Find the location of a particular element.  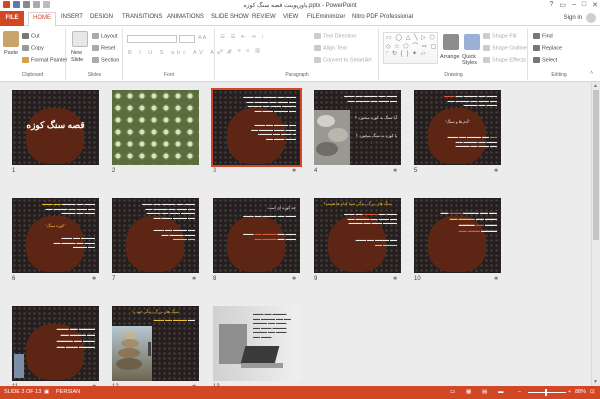

align-icons: ≡ ≡ ≡ ≡ ▥ is located at coordinates (241, 51).